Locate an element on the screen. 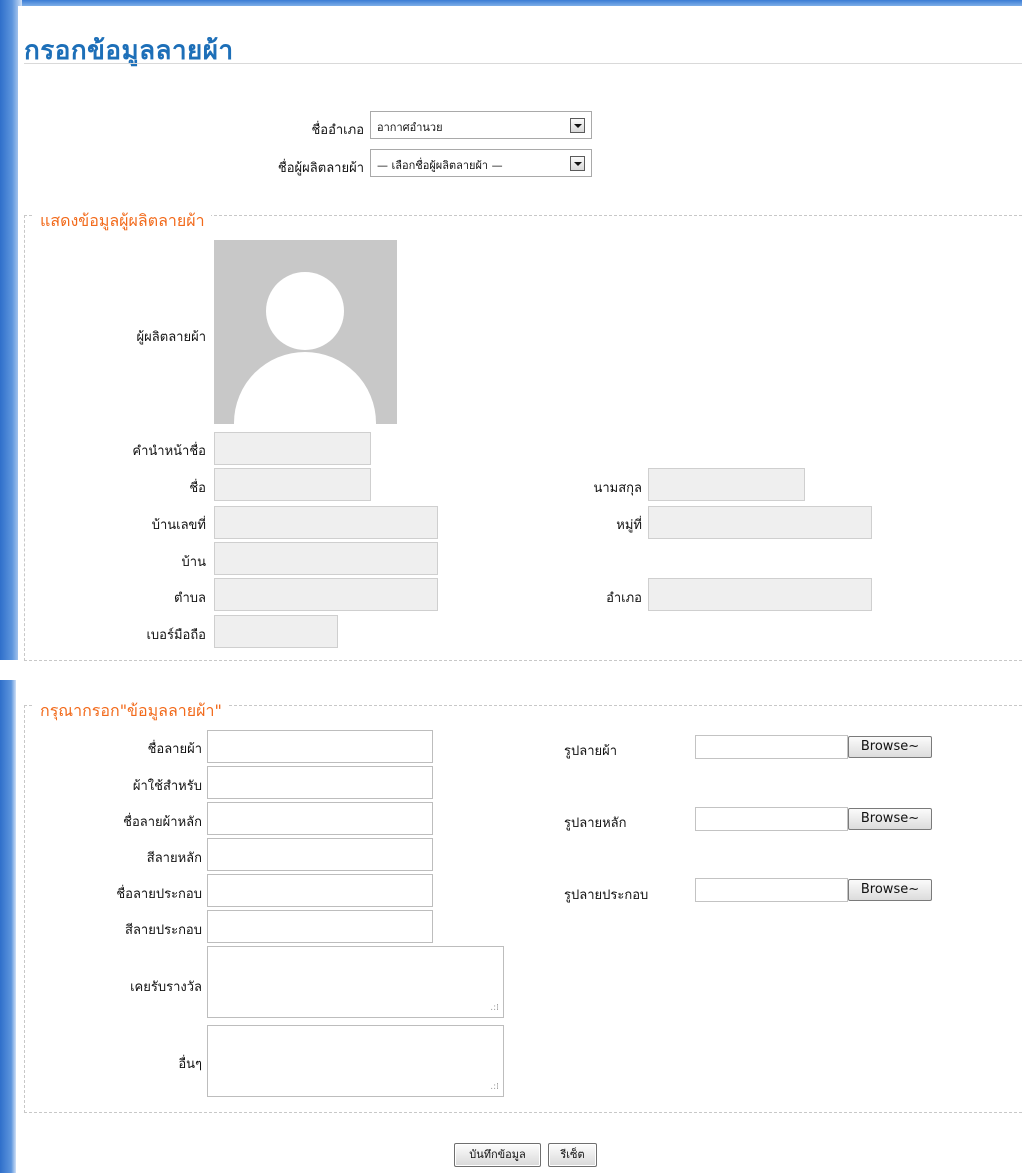 The width and height of the screenshot is (1022, 1173). window-frame-left-lower is located at coordinates (8, 926).